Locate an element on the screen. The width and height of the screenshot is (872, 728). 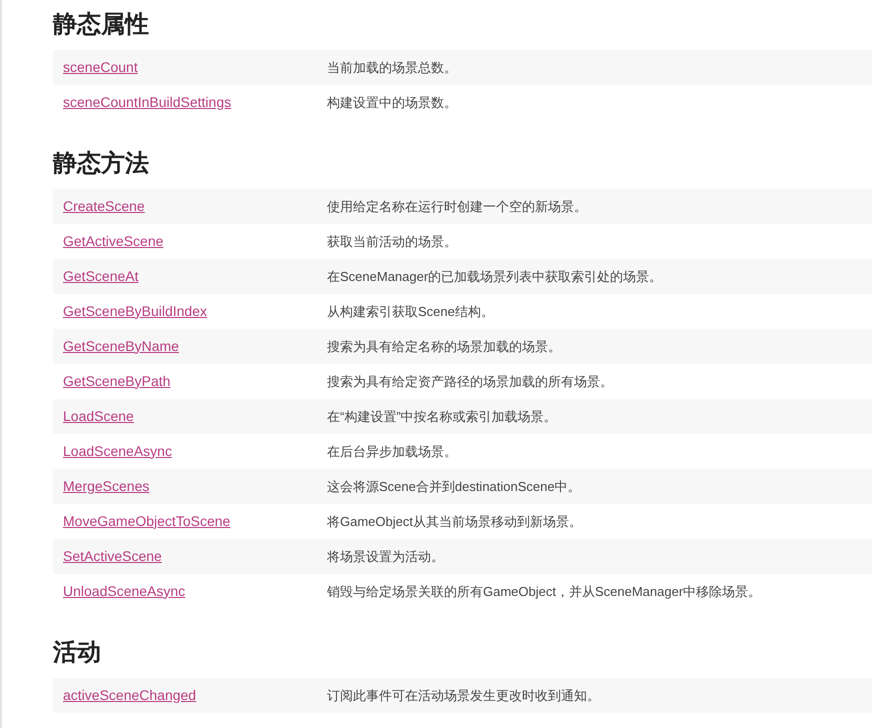
member-link: MergeScenes is located at coordinates (106, 486).